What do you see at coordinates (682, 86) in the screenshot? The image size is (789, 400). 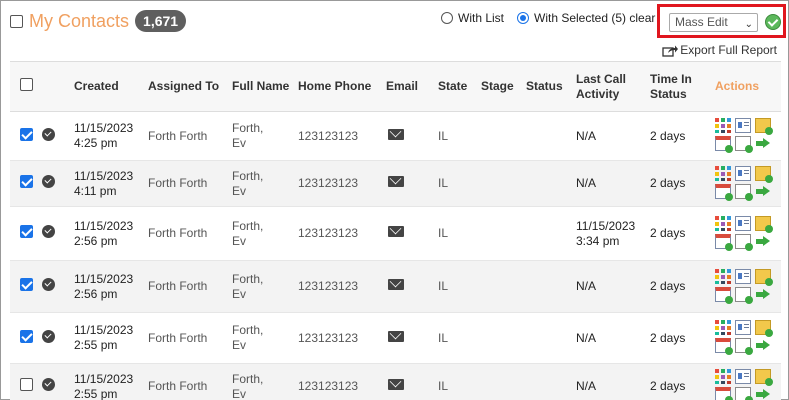 I see `column-header-time-in-status: Time In Status` at bounding box center [682, 86].